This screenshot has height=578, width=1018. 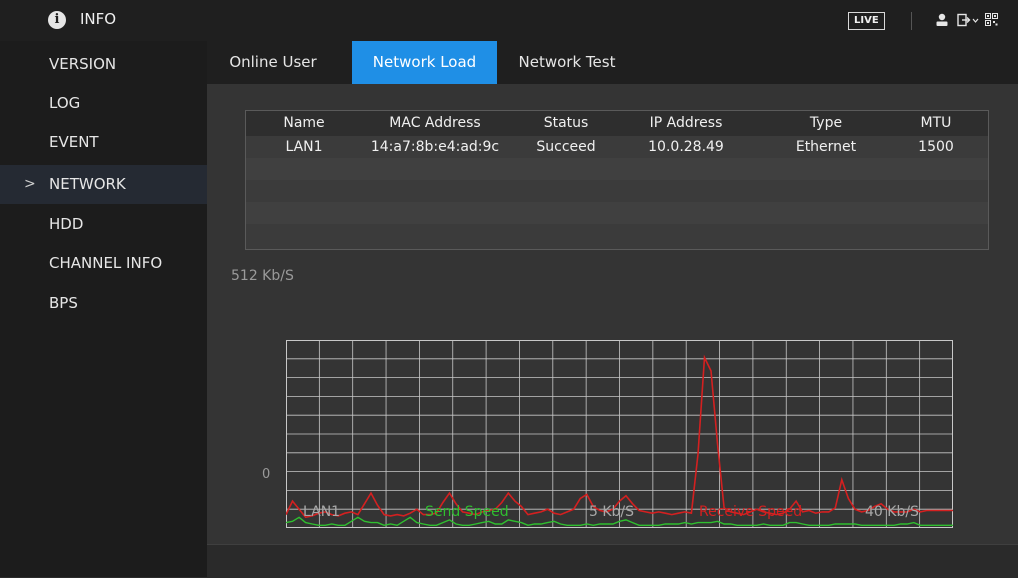 What do you see at coordinates (936, 147) in the screenshot?
I see `cell-mtu: 1500` at bounding box center [936, 147].